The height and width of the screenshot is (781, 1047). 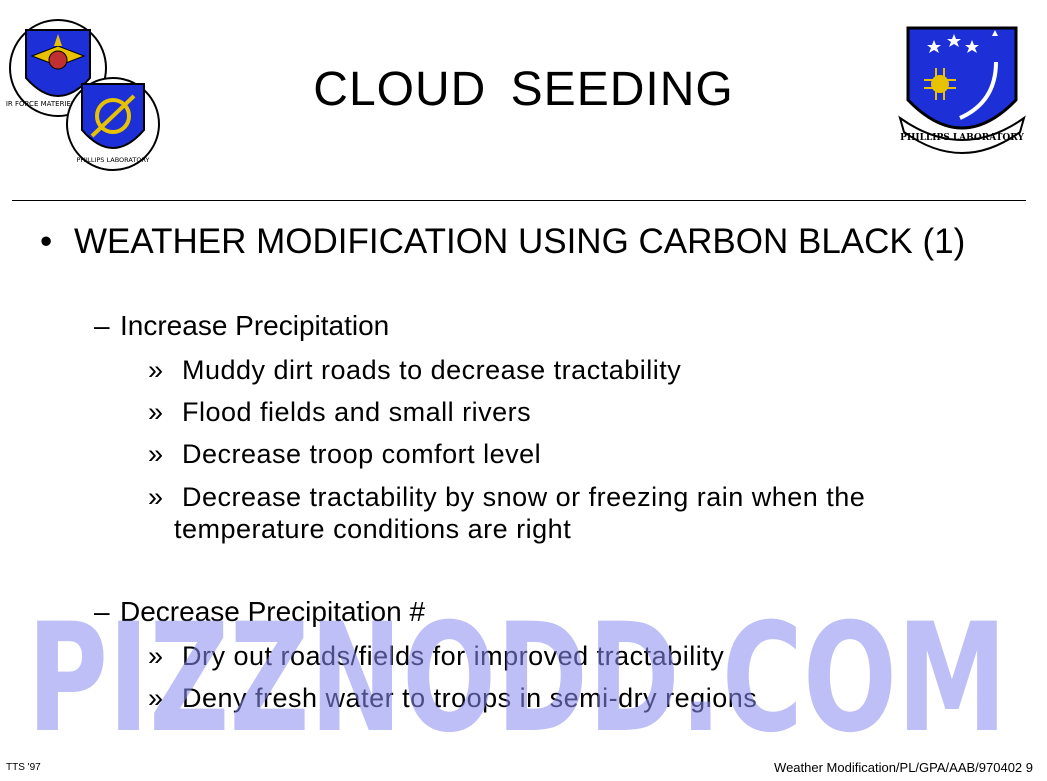 I want to click on slide-title: CLOUD SEEDING, so click(x=523, y=89).